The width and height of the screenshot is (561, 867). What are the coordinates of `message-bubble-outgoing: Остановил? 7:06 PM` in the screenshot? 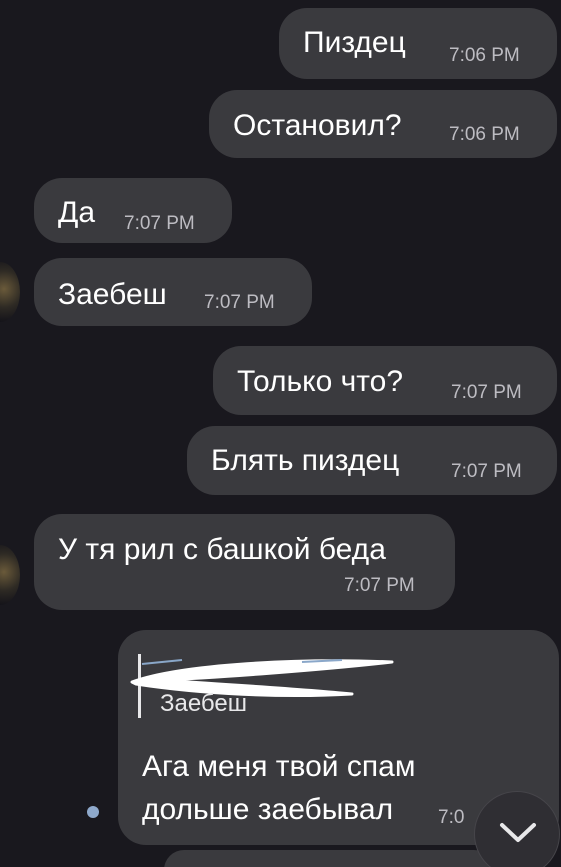 It's located at (383, 124).